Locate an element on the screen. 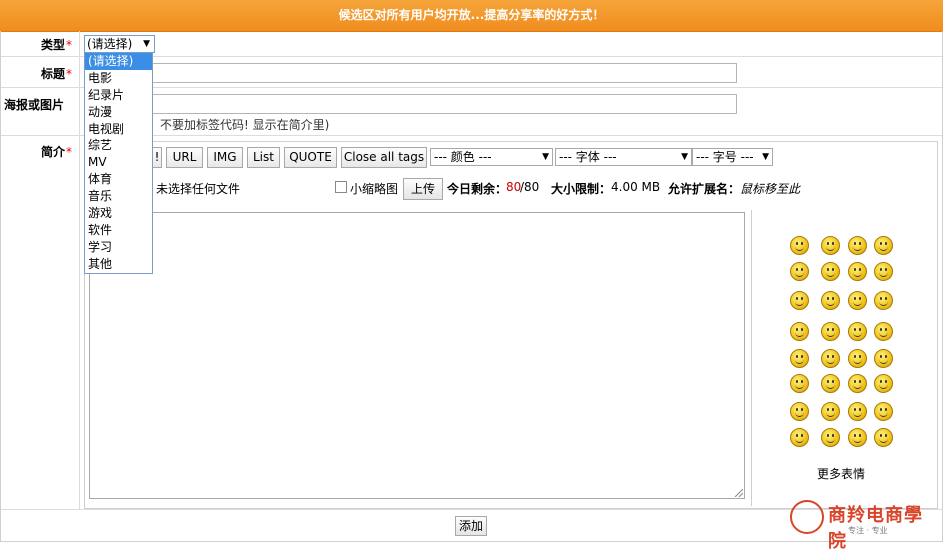 Image resolution: width=943 pixels, height=553 pixels. type-option: 电影 is located at coordinates (118, 78).